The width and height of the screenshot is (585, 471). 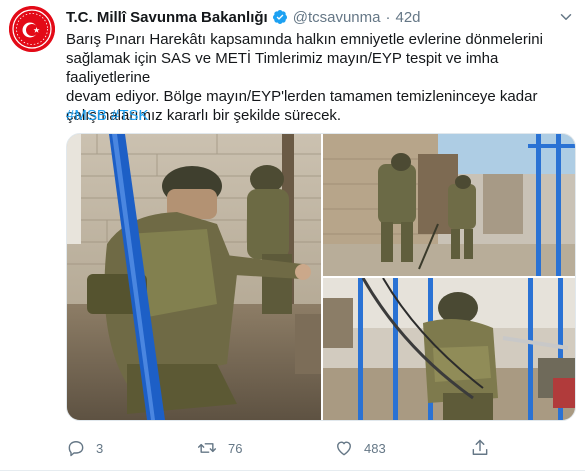 What do you see at coordinates (280, 17) in the screenshot?
I see `verified-badge-icon` at bounding box center [280, 17].